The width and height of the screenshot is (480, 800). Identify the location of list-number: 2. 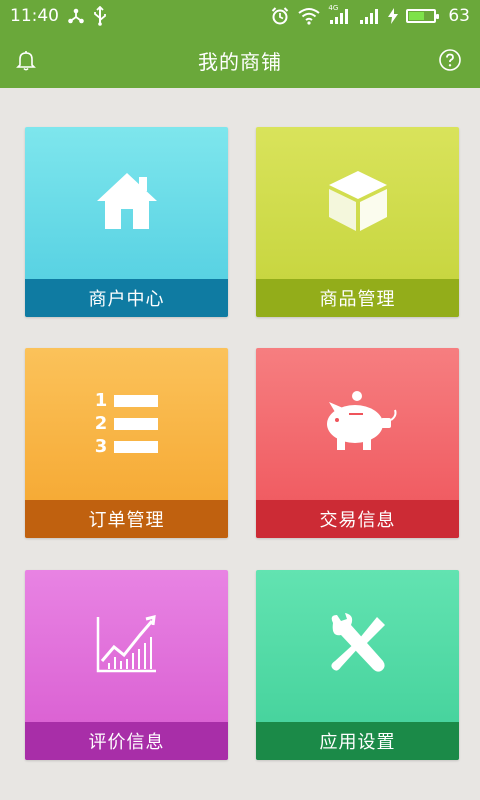
(101, 423).